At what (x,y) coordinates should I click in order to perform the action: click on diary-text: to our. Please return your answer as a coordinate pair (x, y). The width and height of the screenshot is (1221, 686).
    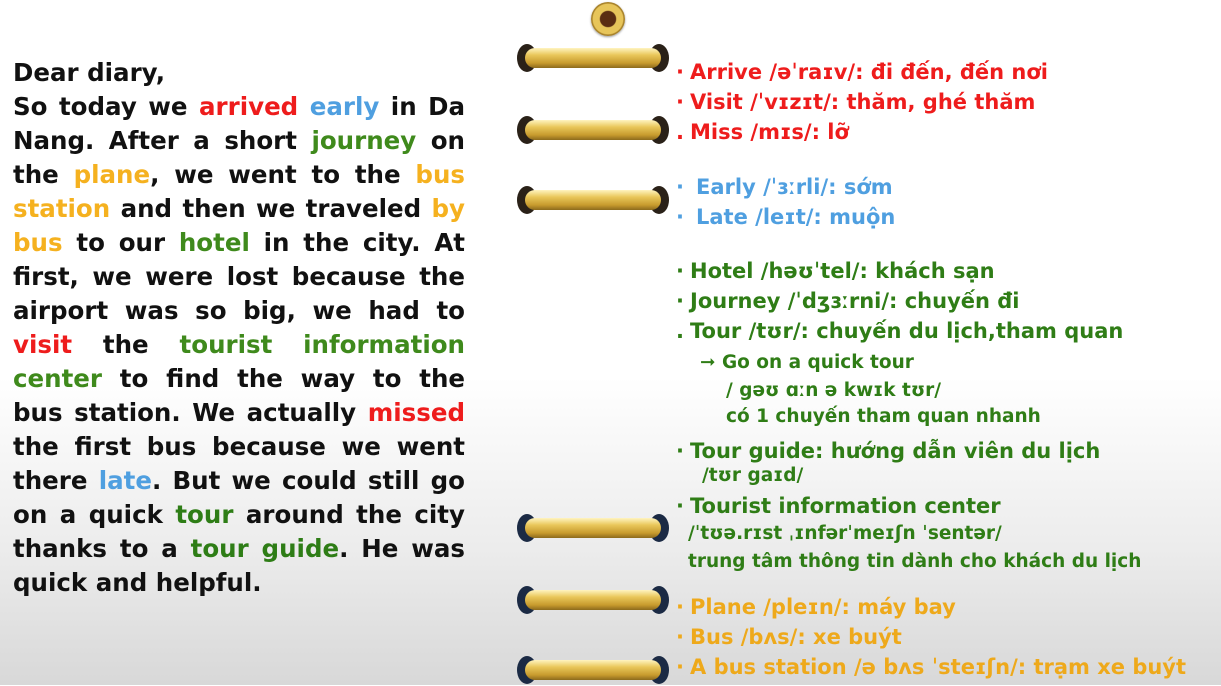
    Looking at the image, I should click on (120, 242).